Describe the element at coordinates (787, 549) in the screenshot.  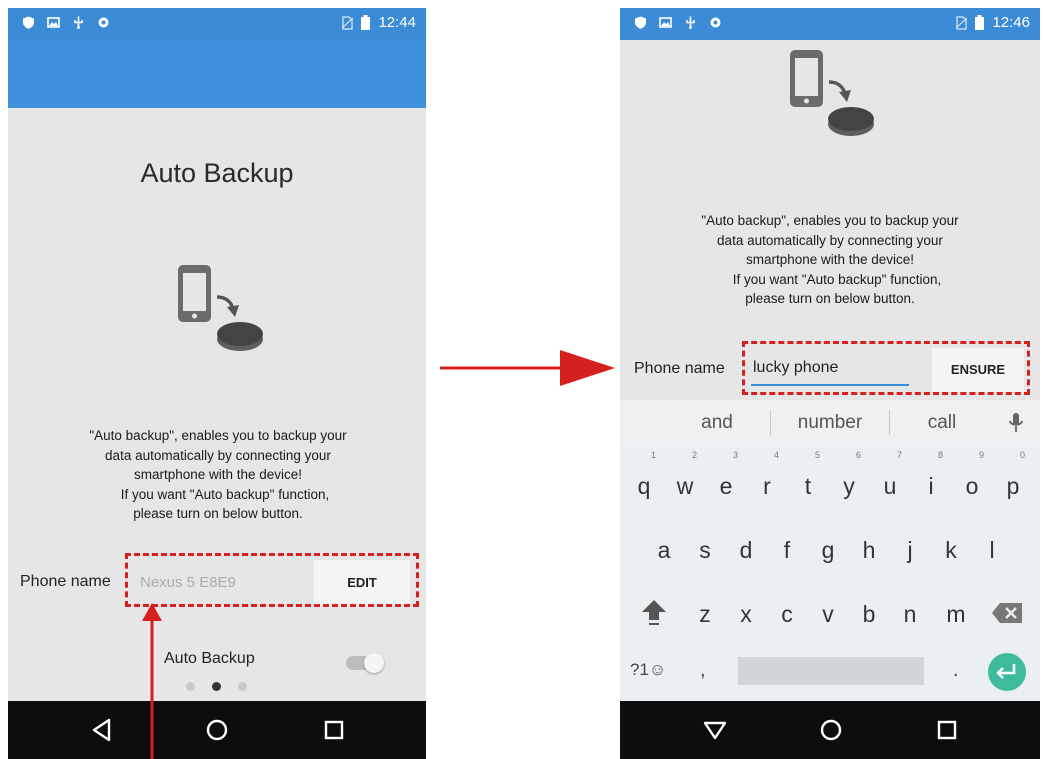
I see `key-f: f` at that location.